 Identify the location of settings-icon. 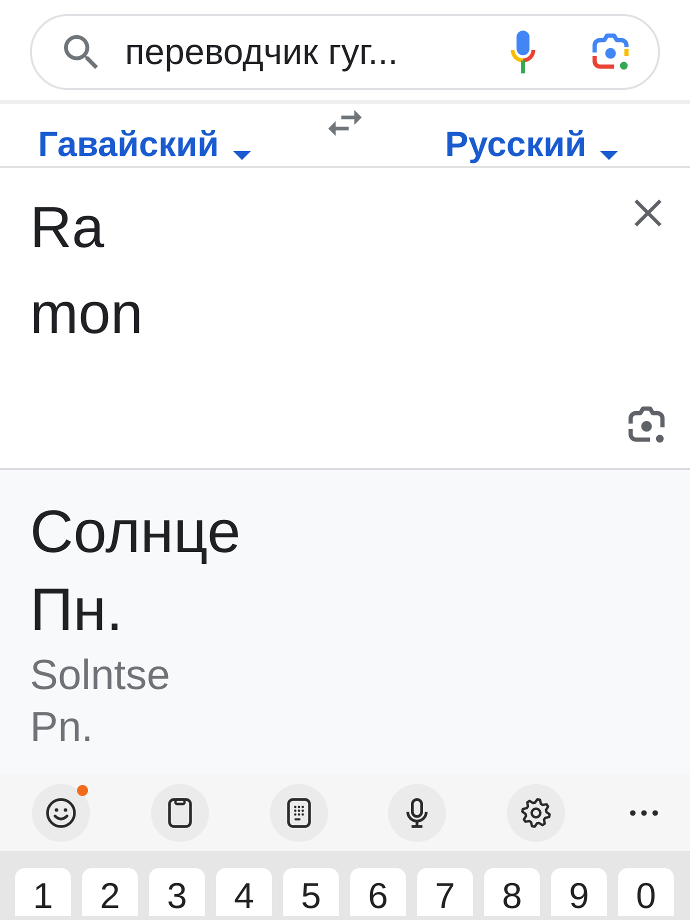
(536, 813).